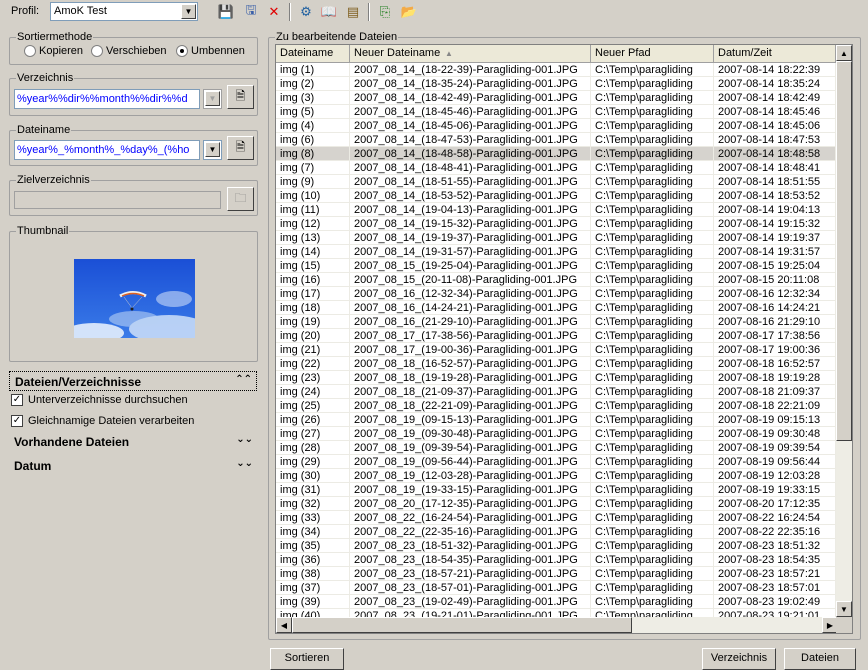  What do you see at coordinates (107, 99) in the screenshot?
I see `verzeichnis-input: %year%%dir%%month%%dir%%d` at bounding box center [107, 99].